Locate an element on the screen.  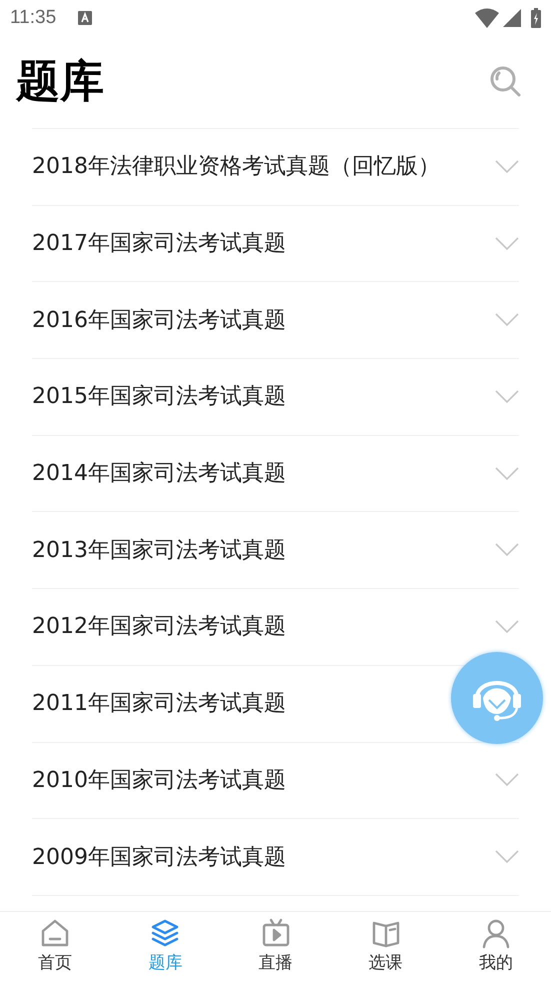
signal-icon is located at coordinates (512, 18).